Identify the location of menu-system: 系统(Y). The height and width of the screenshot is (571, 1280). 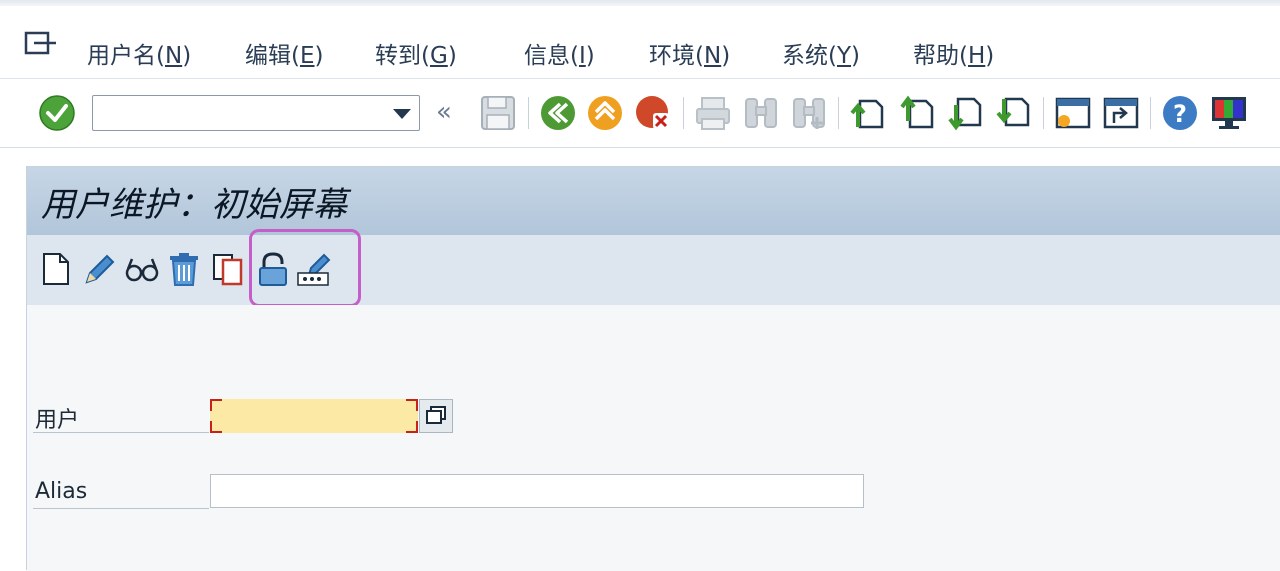
(821, 53).